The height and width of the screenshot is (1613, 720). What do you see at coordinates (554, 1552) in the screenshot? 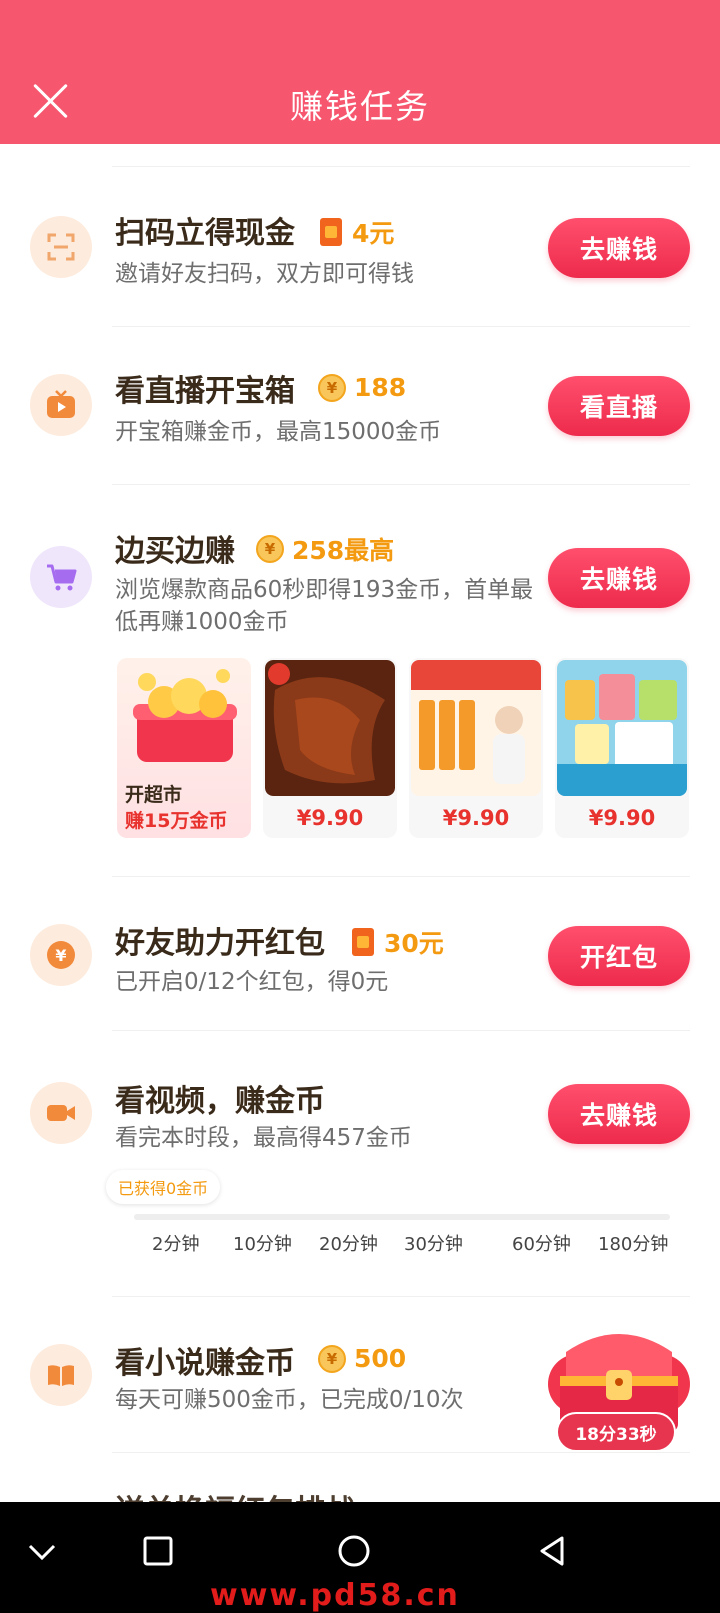
I see `back-icon` at bounding box center [554, 1552].